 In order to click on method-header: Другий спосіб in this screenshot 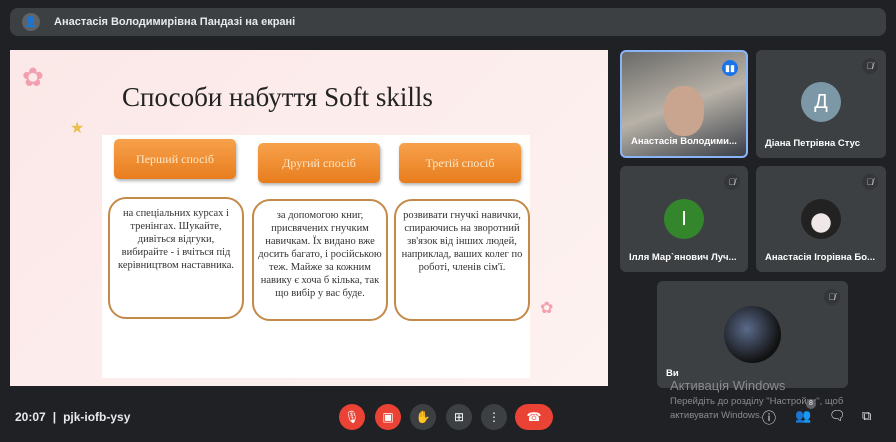, I will do `click(319, 163)`.